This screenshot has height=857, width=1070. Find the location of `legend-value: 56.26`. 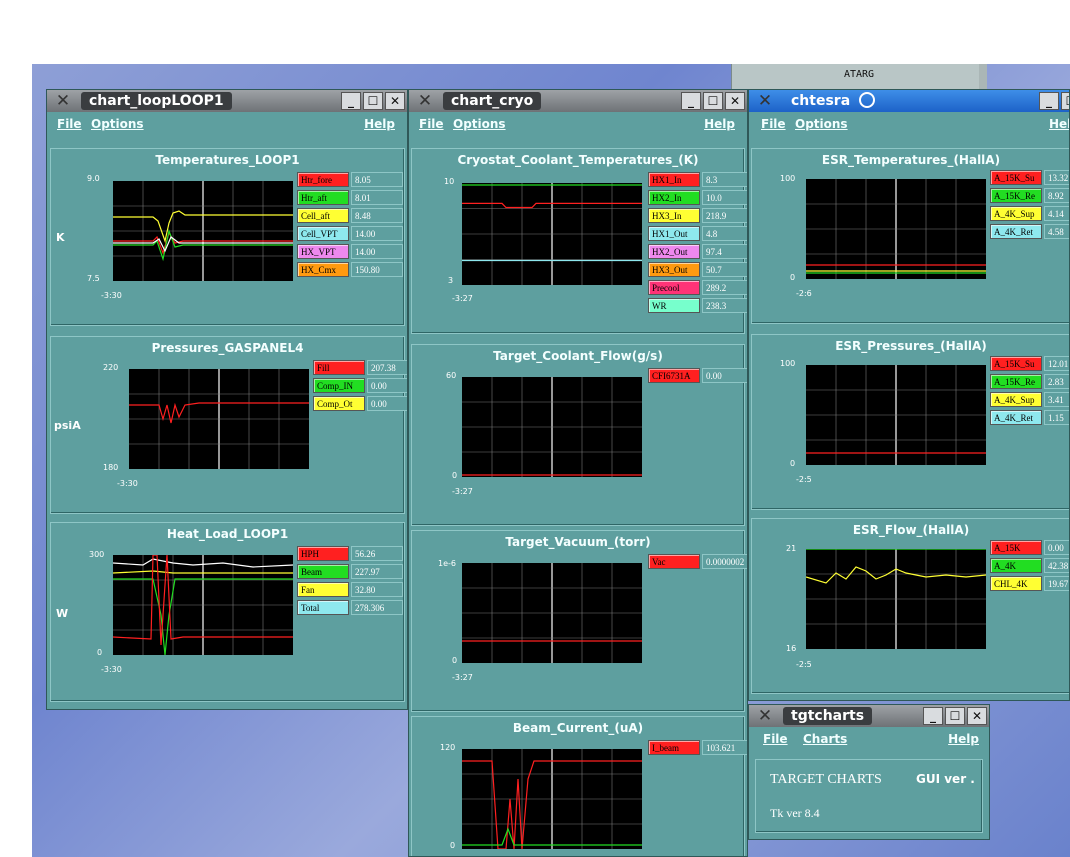

legend-value: 56.26 is located at coordinates (377, 553).